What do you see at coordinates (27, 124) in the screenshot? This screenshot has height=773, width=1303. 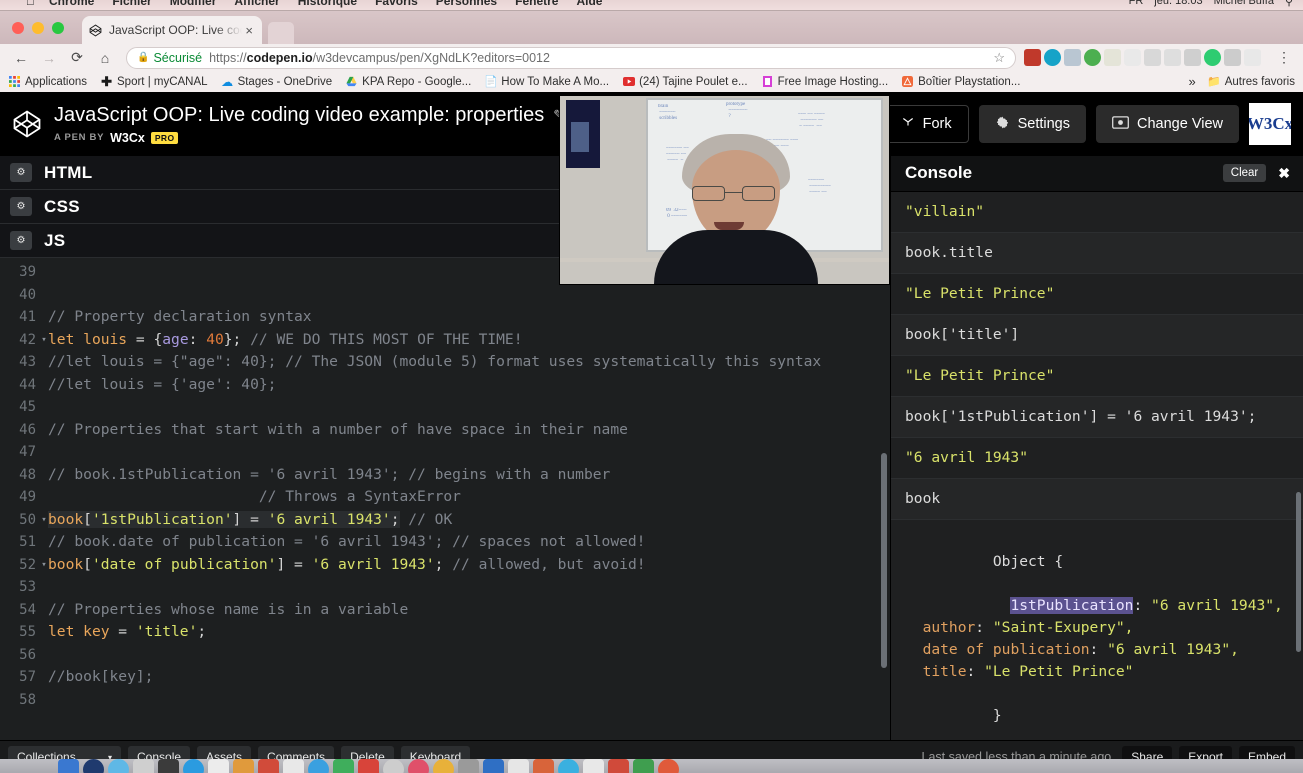 I see `codepen-logo-icon` at bounding box center [27, 124].